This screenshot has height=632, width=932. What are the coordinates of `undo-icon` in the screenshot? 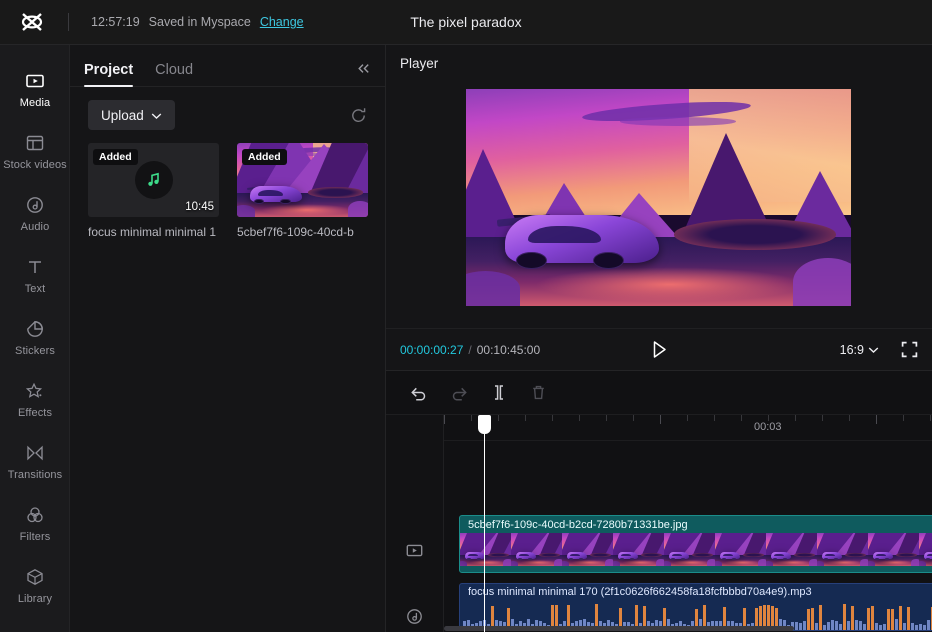 It's located at (419, 393).